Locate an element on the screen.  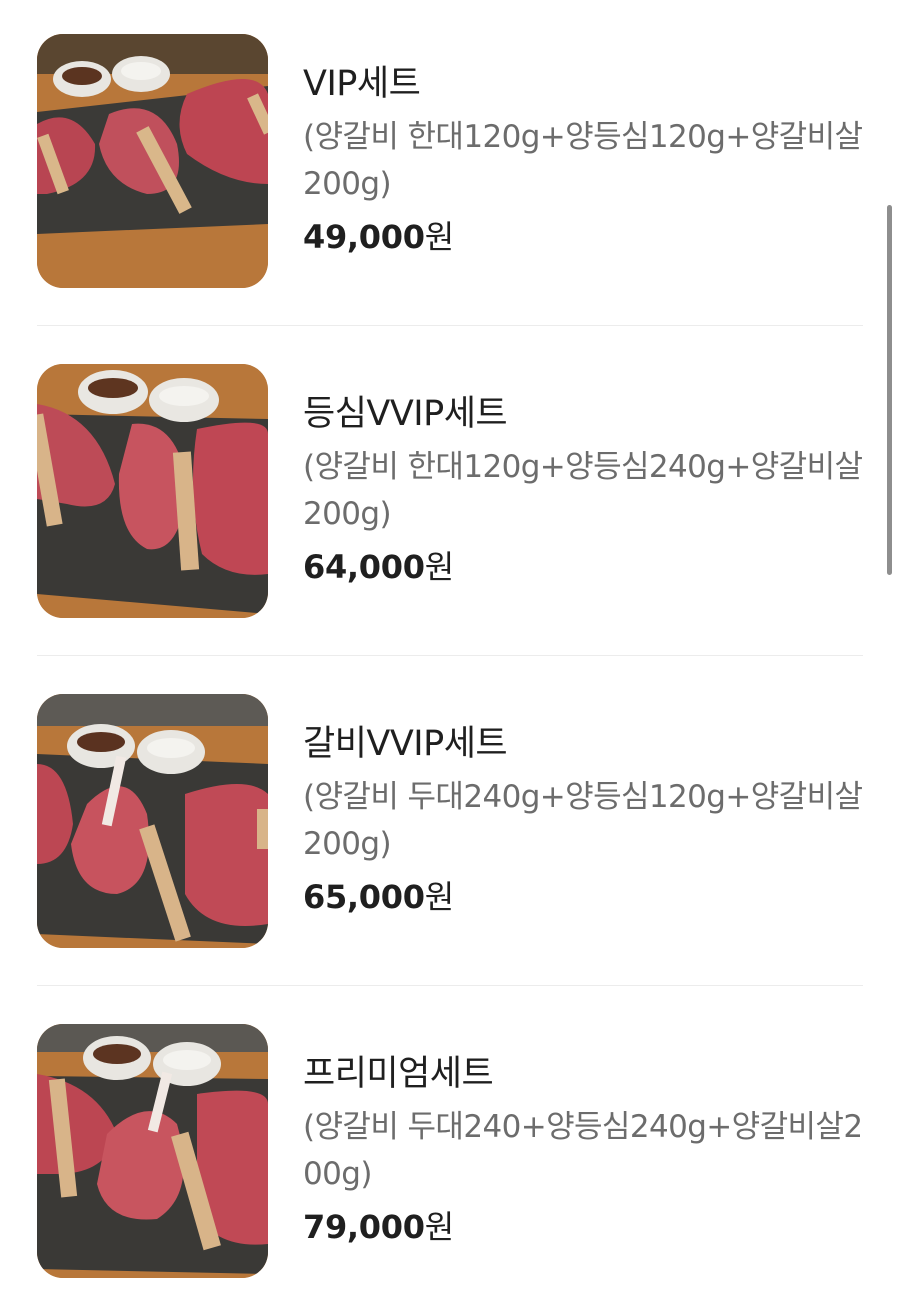
menu-item-description: (양갈비 한대120g+양등심120g+양갈비살200g) is located at coordinates (583, 160).